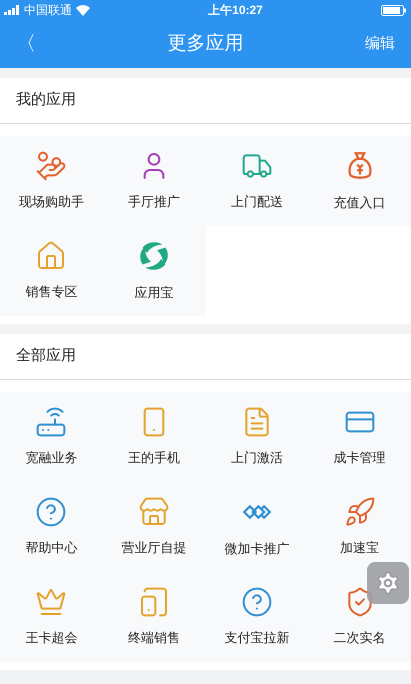 The height and width of the screenshot is (684, 411). Describe the element at coordinates (359, 181) in the screenshot. I see `app-tile: 充值入口` at that location.